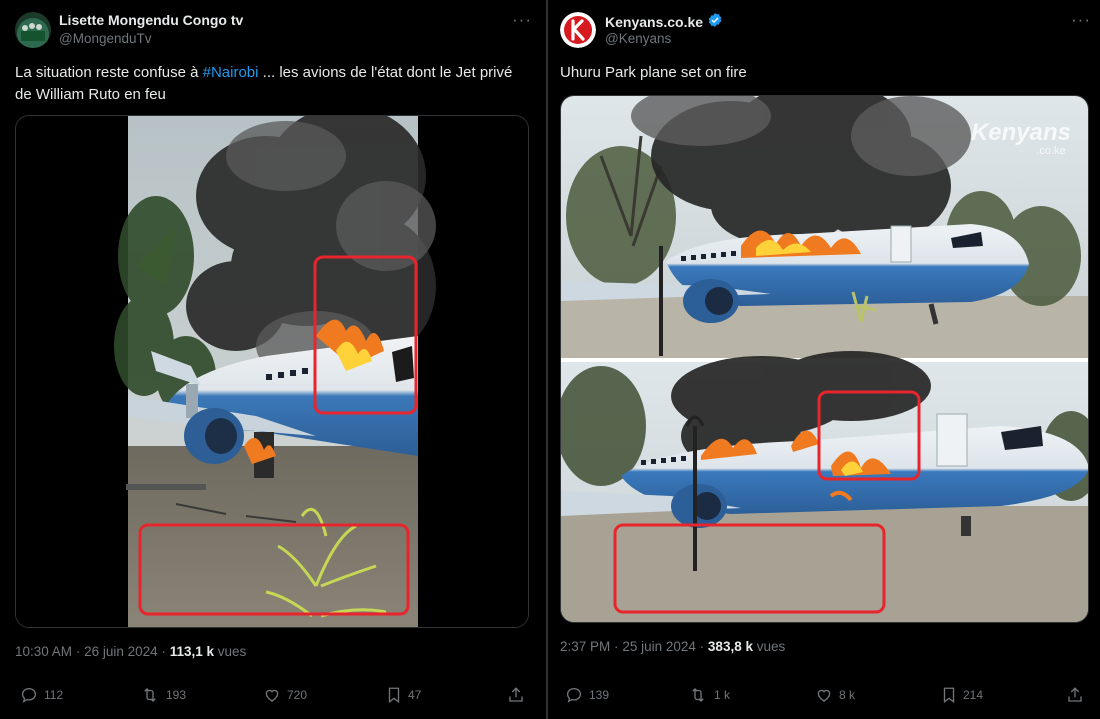 This screenshot has width=1100, height=719. Describe the element at coordinates (151, 20) in the screenshot. I see `author-name: Lisette Mongendu Congo tv` at that location.